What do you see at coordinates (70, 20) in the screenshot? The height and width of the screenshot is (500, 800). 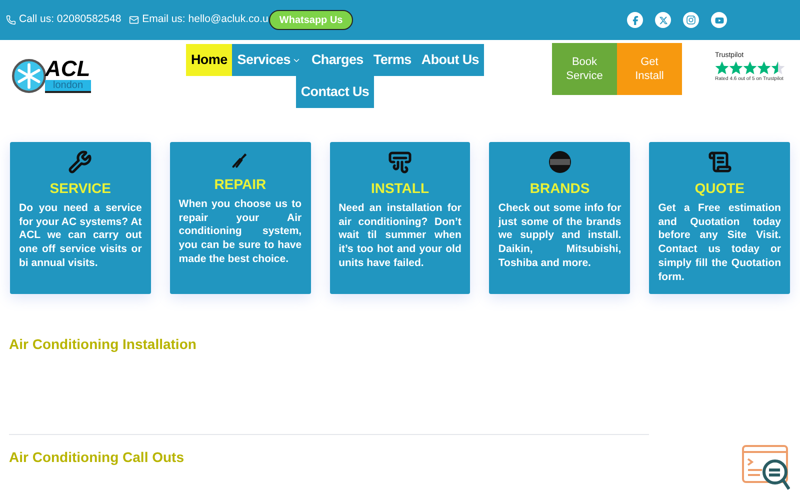 I see `phone-text: Call us: 02080582548` at bounding box center [70, 20].